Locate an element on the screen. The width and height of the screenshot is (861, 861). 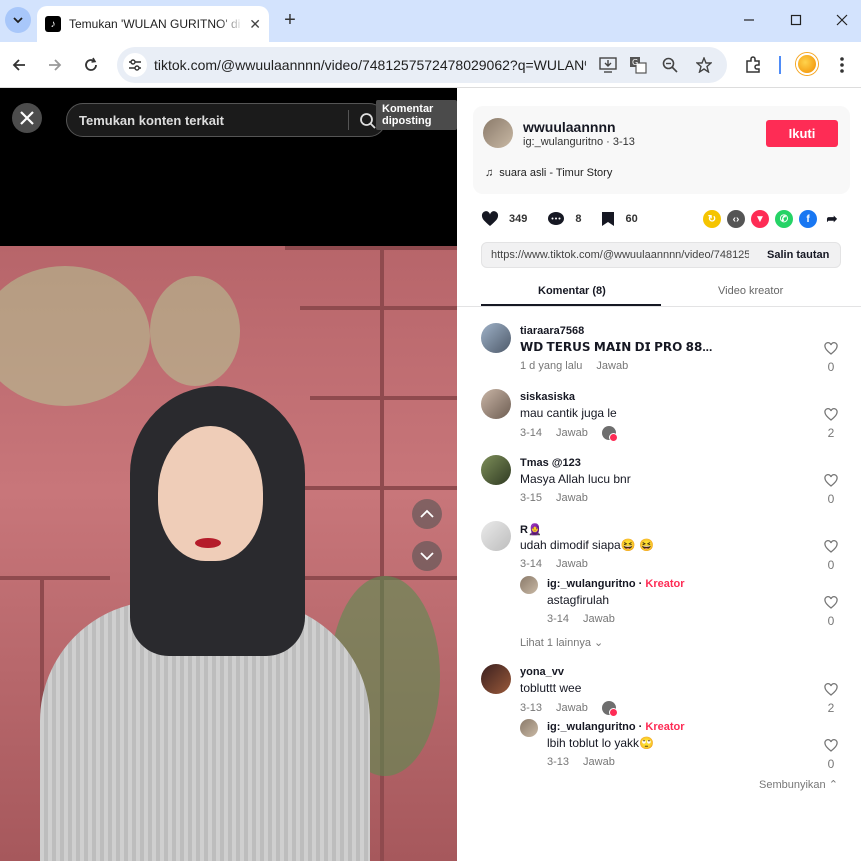
comment-username: yona_vv is located at coordinates (542, 672).